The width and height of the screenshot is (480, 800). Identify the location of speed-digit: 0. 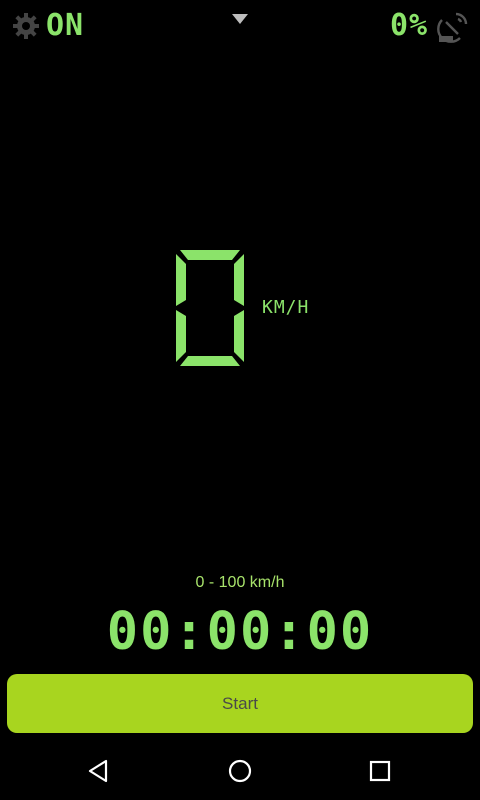
(210, 308).